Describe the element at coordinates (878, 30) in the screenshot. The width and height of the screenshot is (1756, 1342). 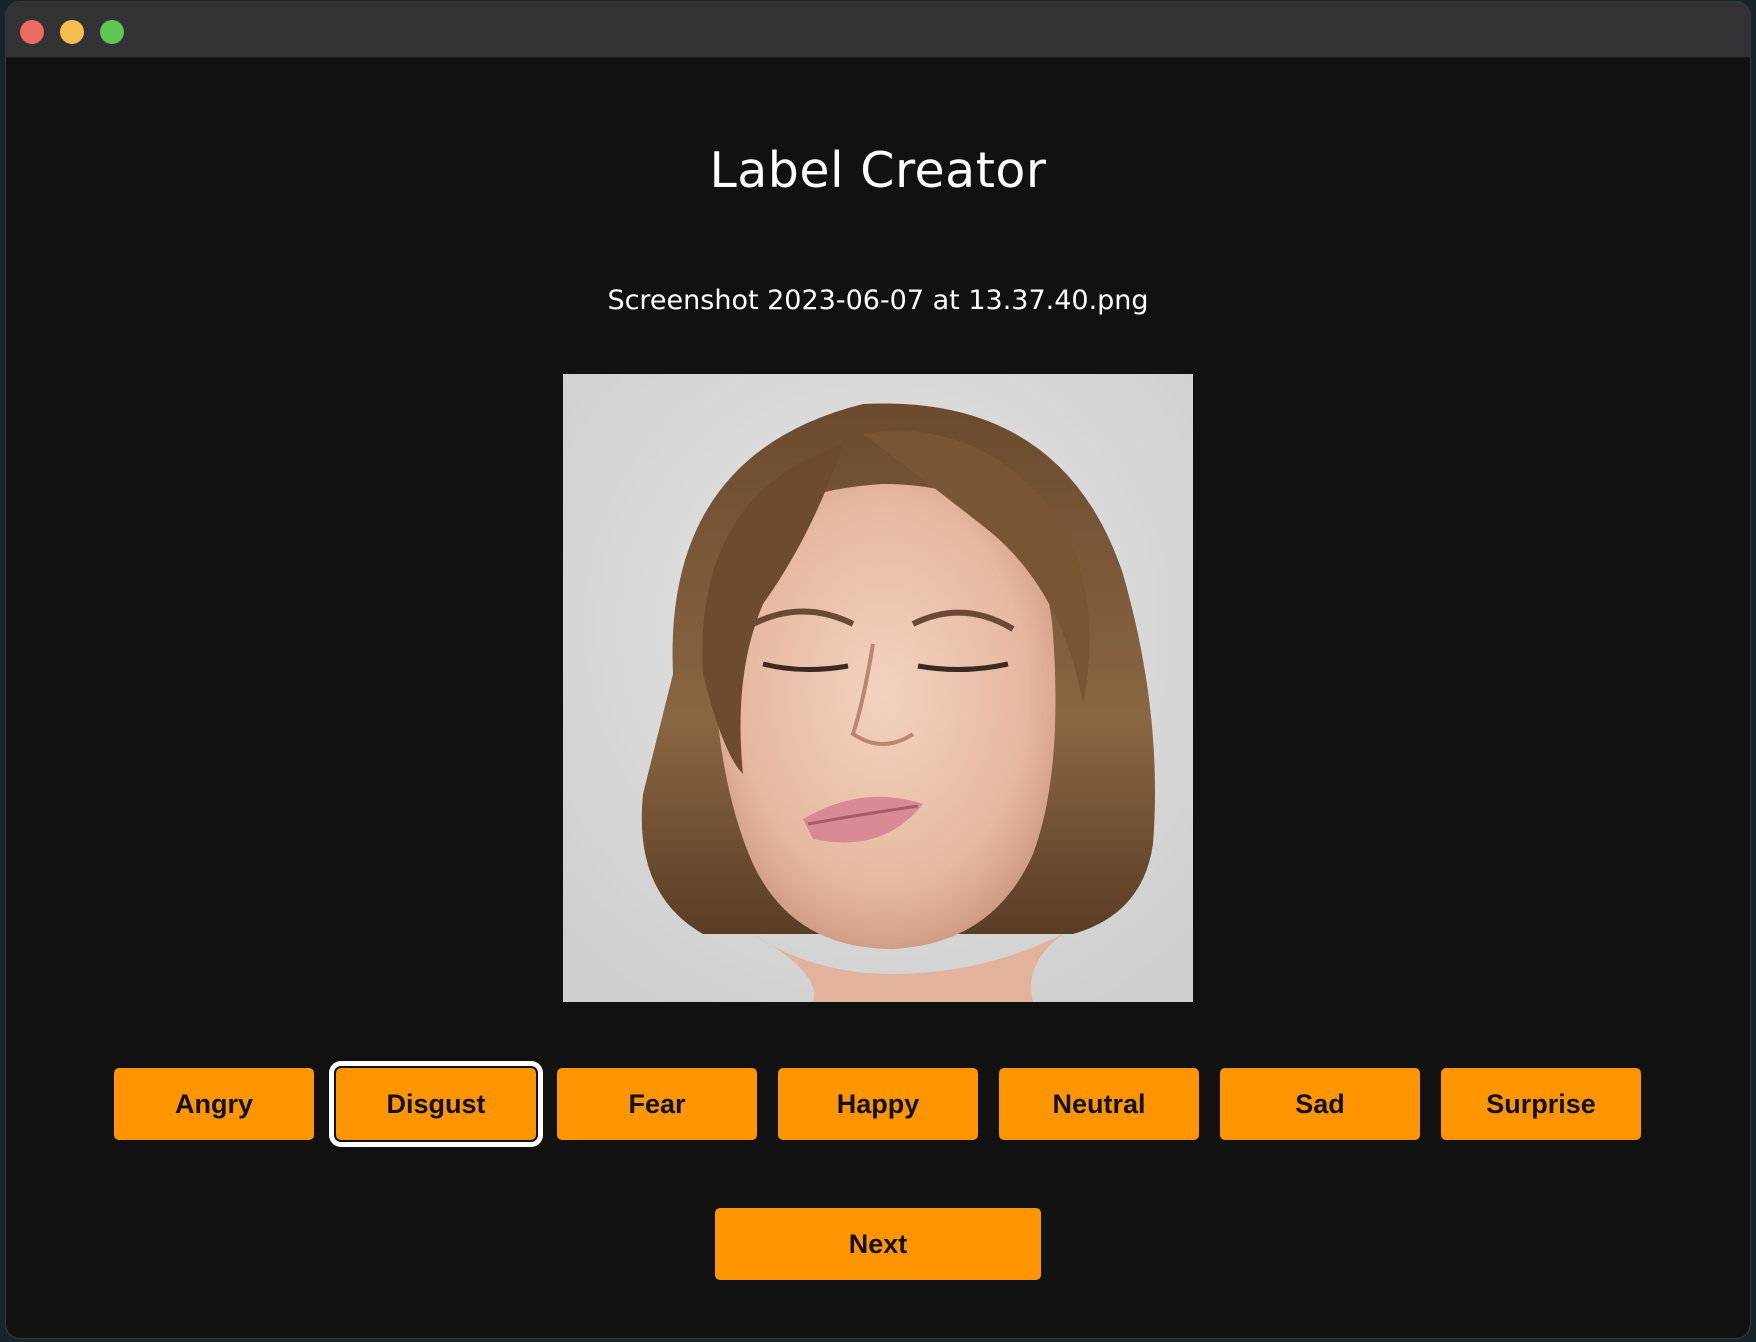
I see `title-bar` at that location.